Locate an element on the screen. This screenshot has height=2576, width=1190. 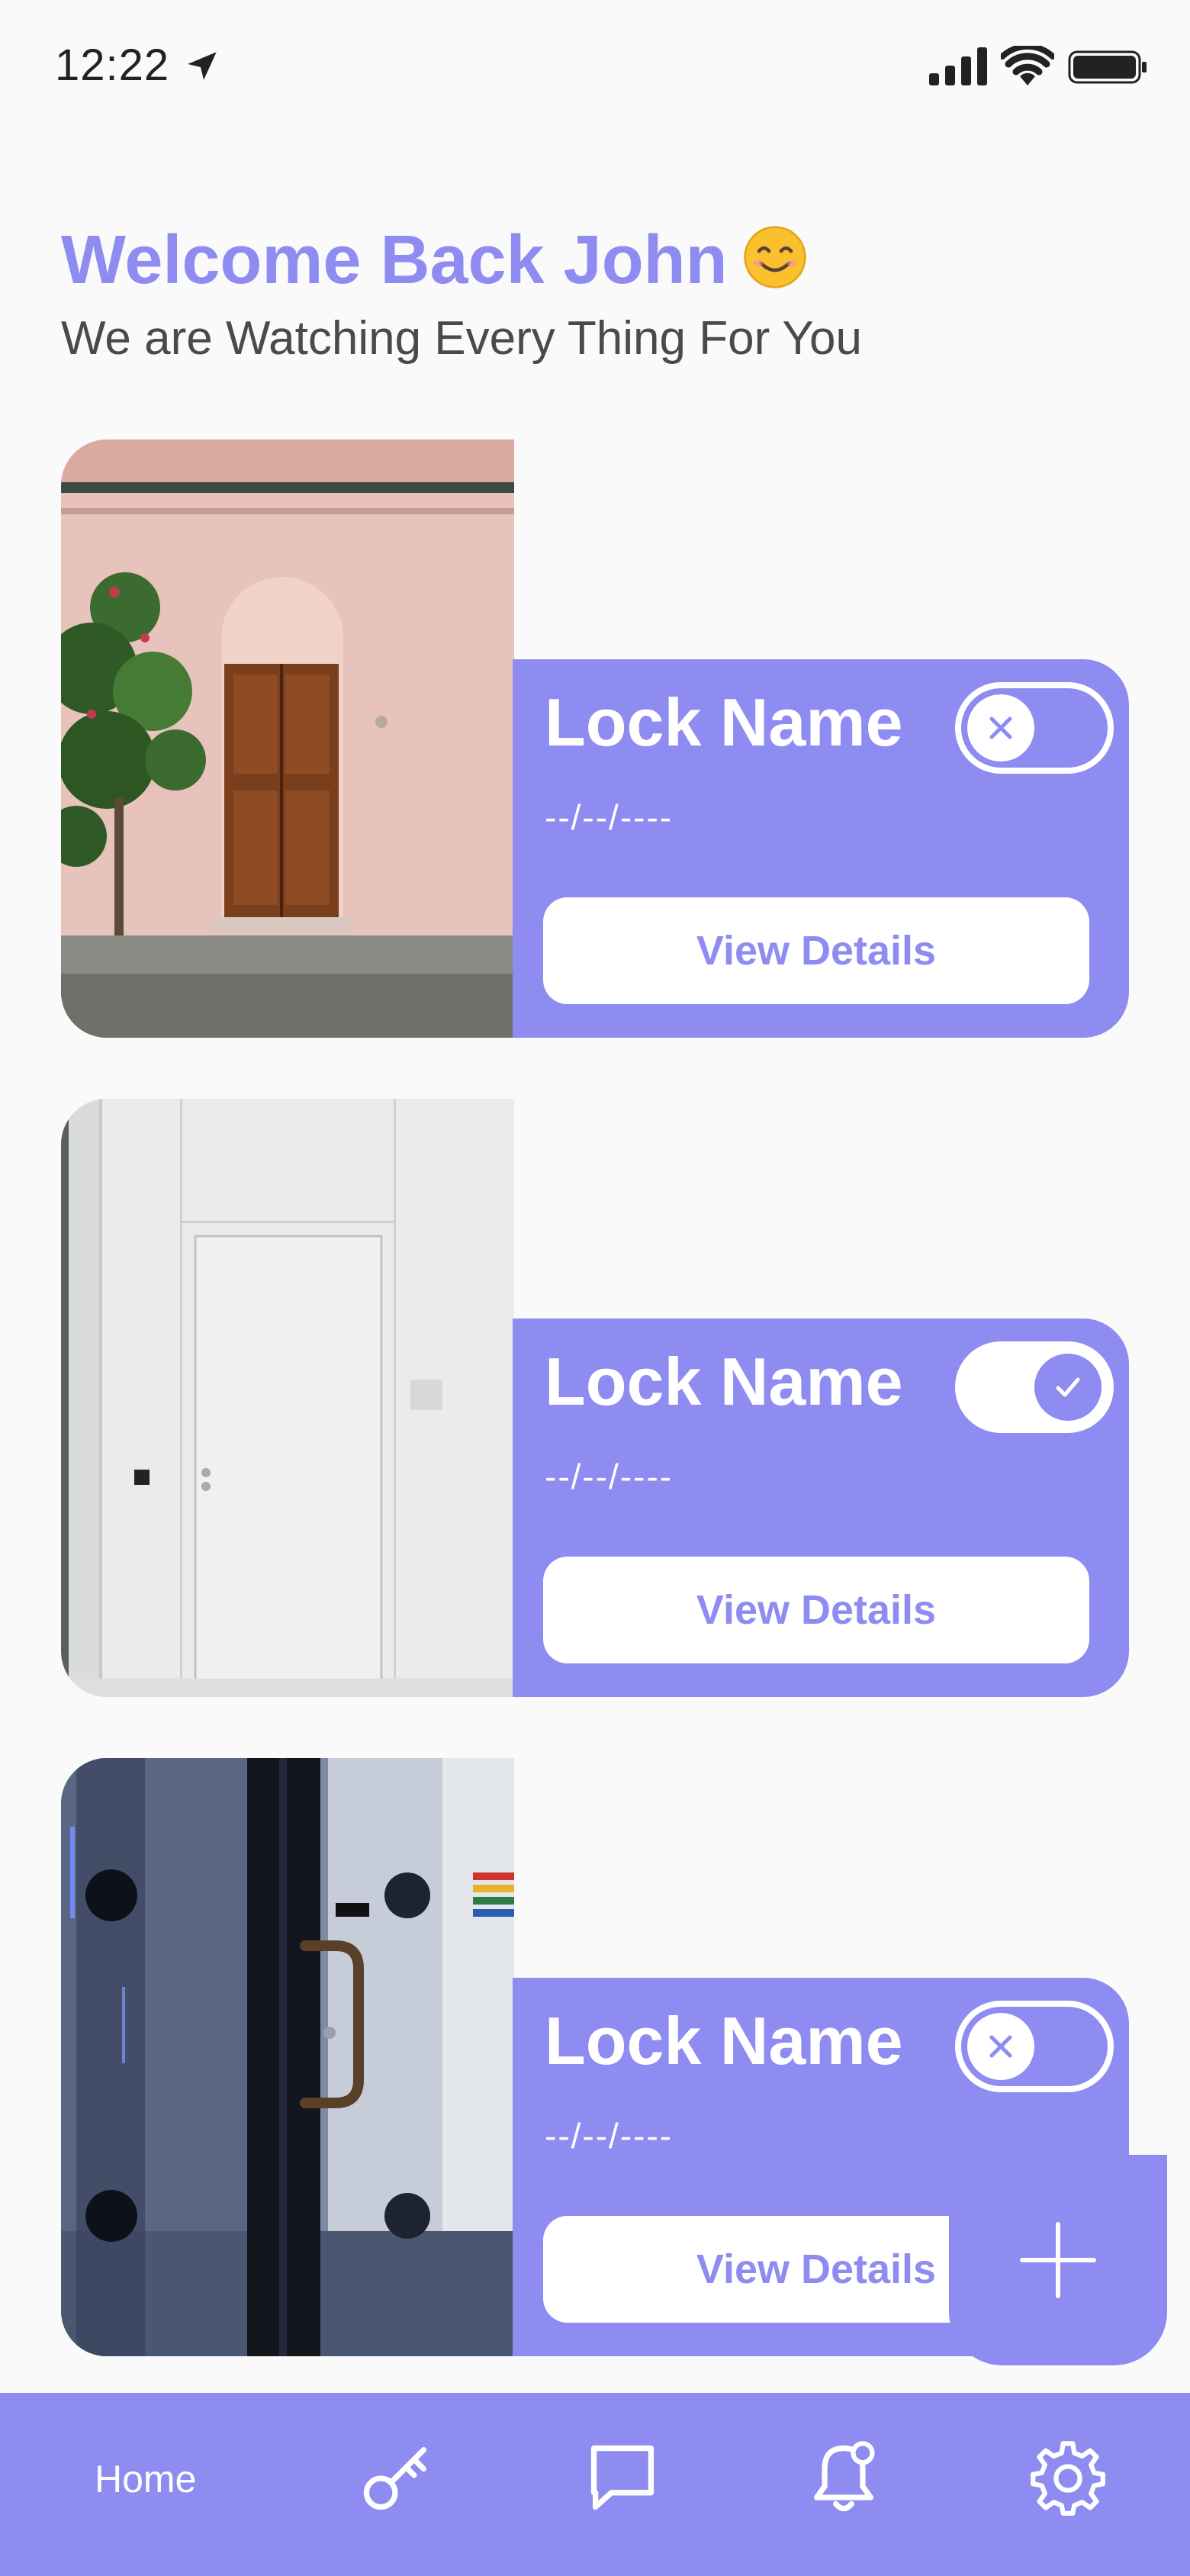
wifi-icon is located at coordinates (1027, 65).